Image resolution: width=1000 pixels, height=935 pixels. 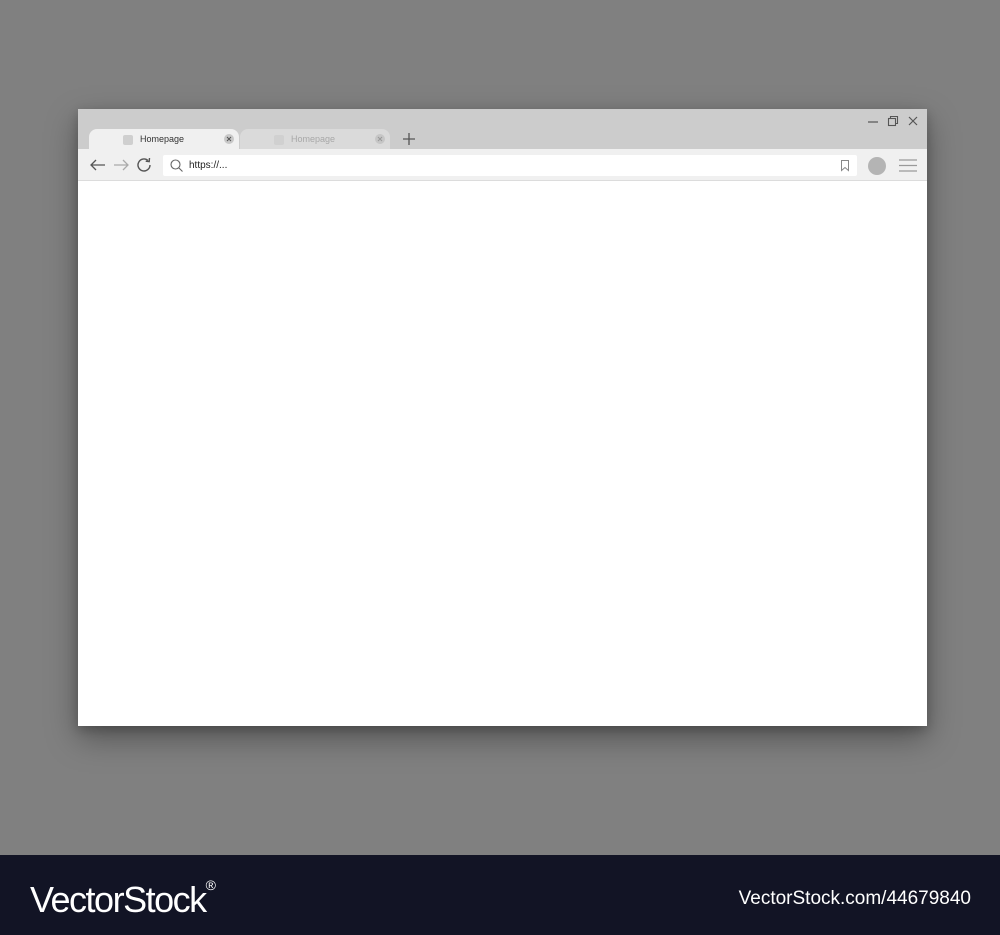 What do you see at coordinates (500, 895) in the screenshot?
I see `watermark-bar: VectorStock® VectorStock.com/44679840` at bounding box center [500, 895].